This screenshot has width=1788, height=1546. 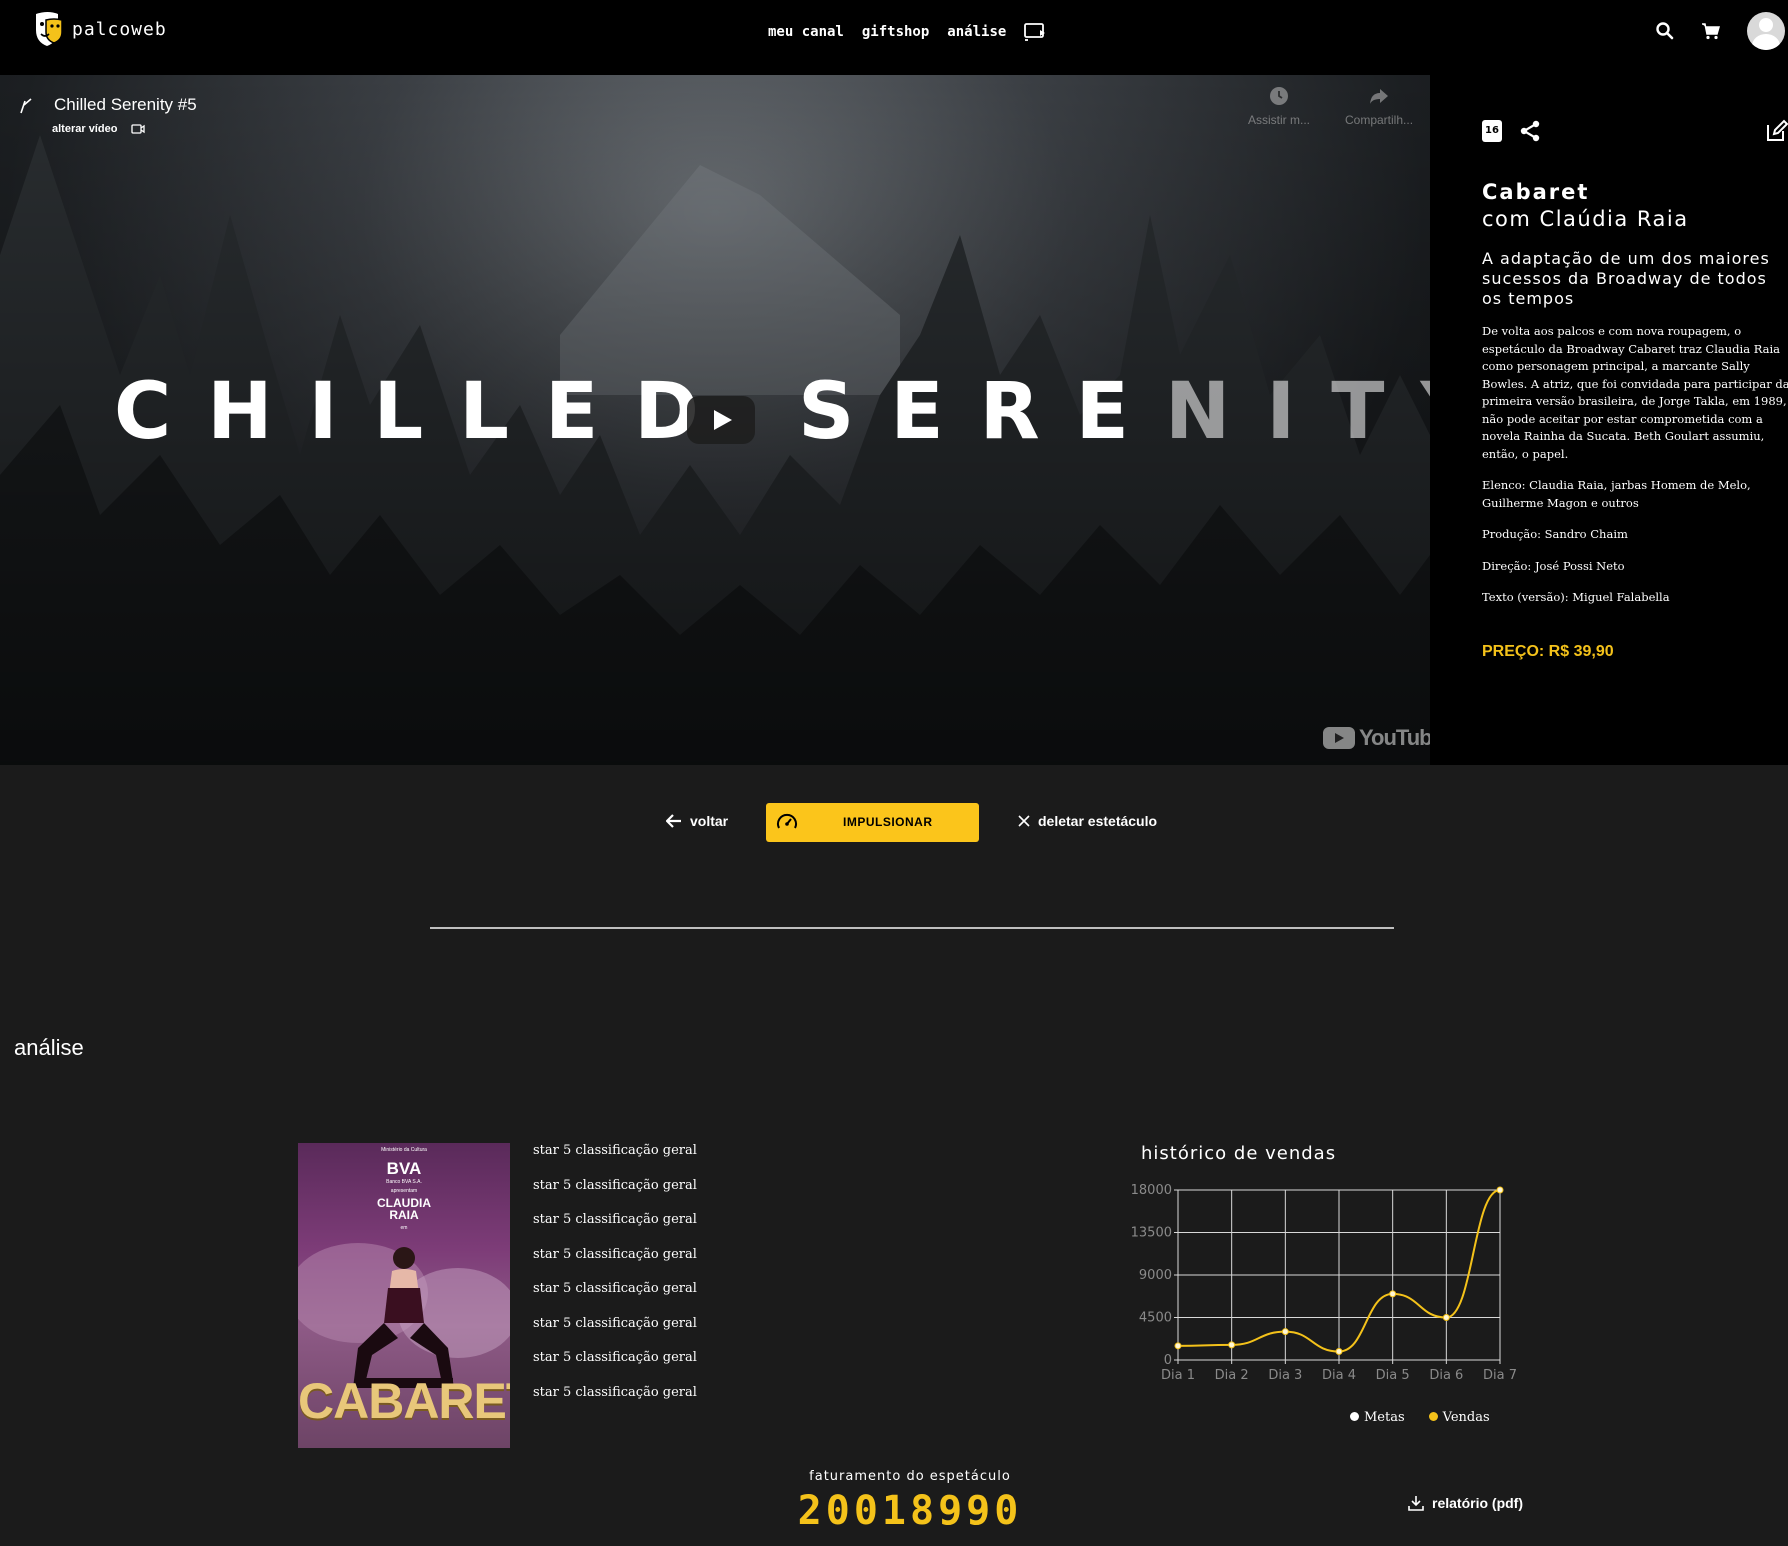 What do you see at coordinates (912, 928) in the screenshot?
I see `section-divider` at bounding box center [912, 928].